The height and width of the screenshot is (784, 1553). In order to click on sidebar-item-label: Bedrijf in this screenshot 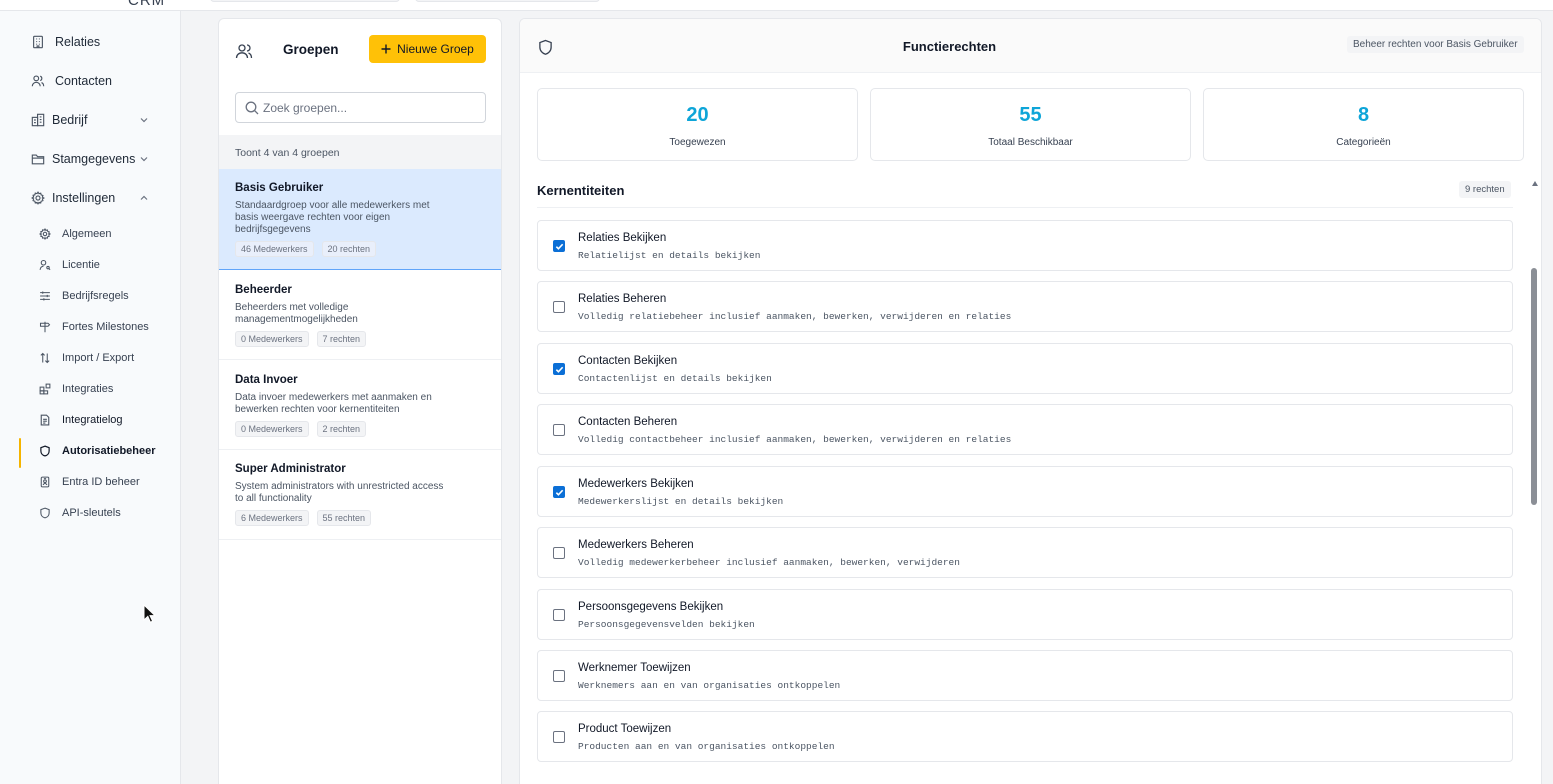, I will do `click(70, 120)`.